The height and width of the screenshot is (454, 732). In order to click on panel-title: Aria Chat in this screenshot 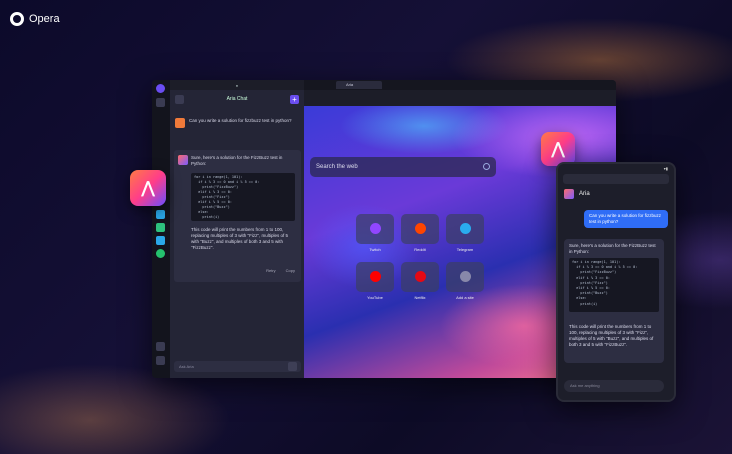, I will do `click(237, 99)`.